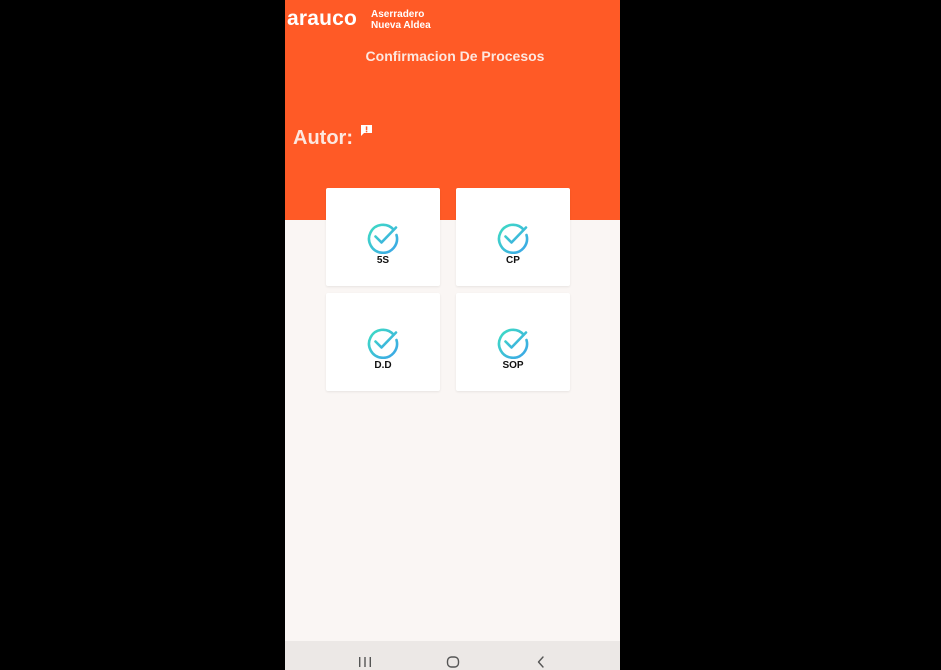  I want to click on page-title: Confirmacion De Procesos, so click(455, 56).